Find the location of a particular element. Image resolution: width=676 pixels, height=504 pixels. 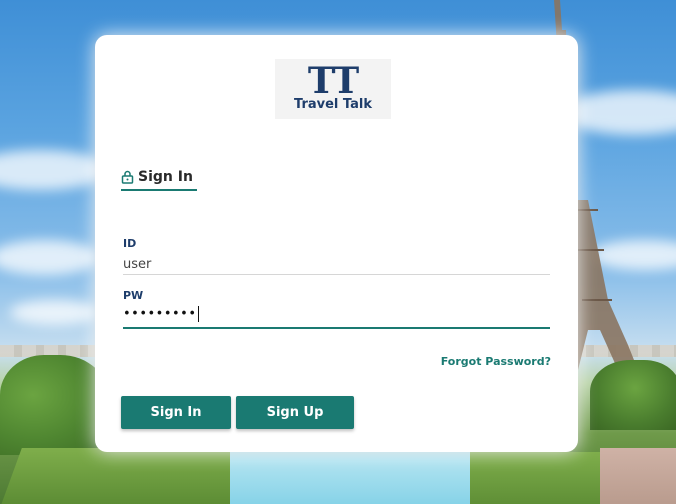

fountain-pool is located at coordinates (360, 478).